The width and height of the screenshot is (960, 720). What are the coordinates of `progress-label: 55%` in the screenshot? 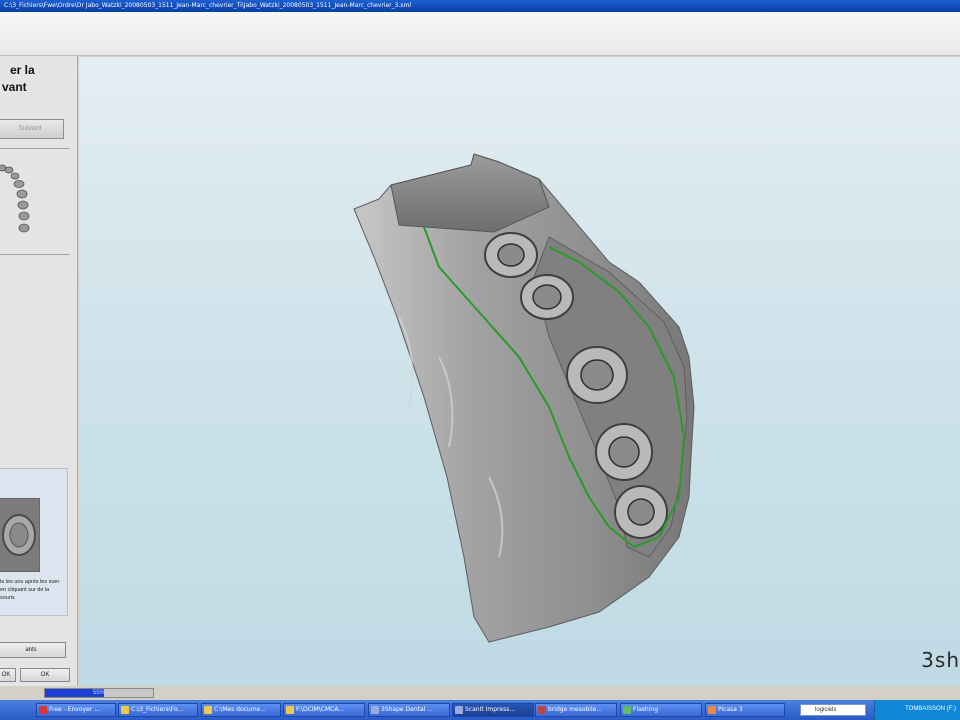 It's located at (98, 693).